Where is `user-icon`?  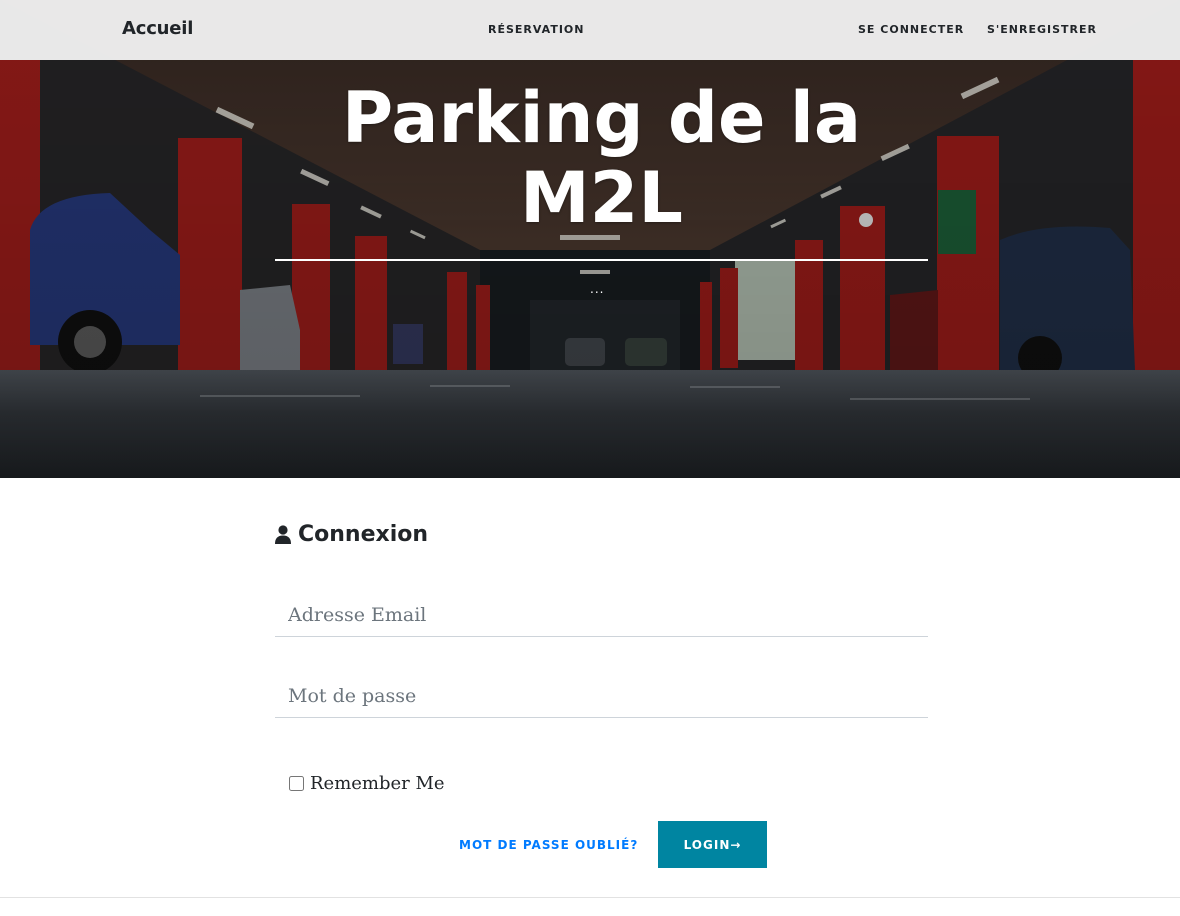
user-icon is located at coordinates (283, 534).